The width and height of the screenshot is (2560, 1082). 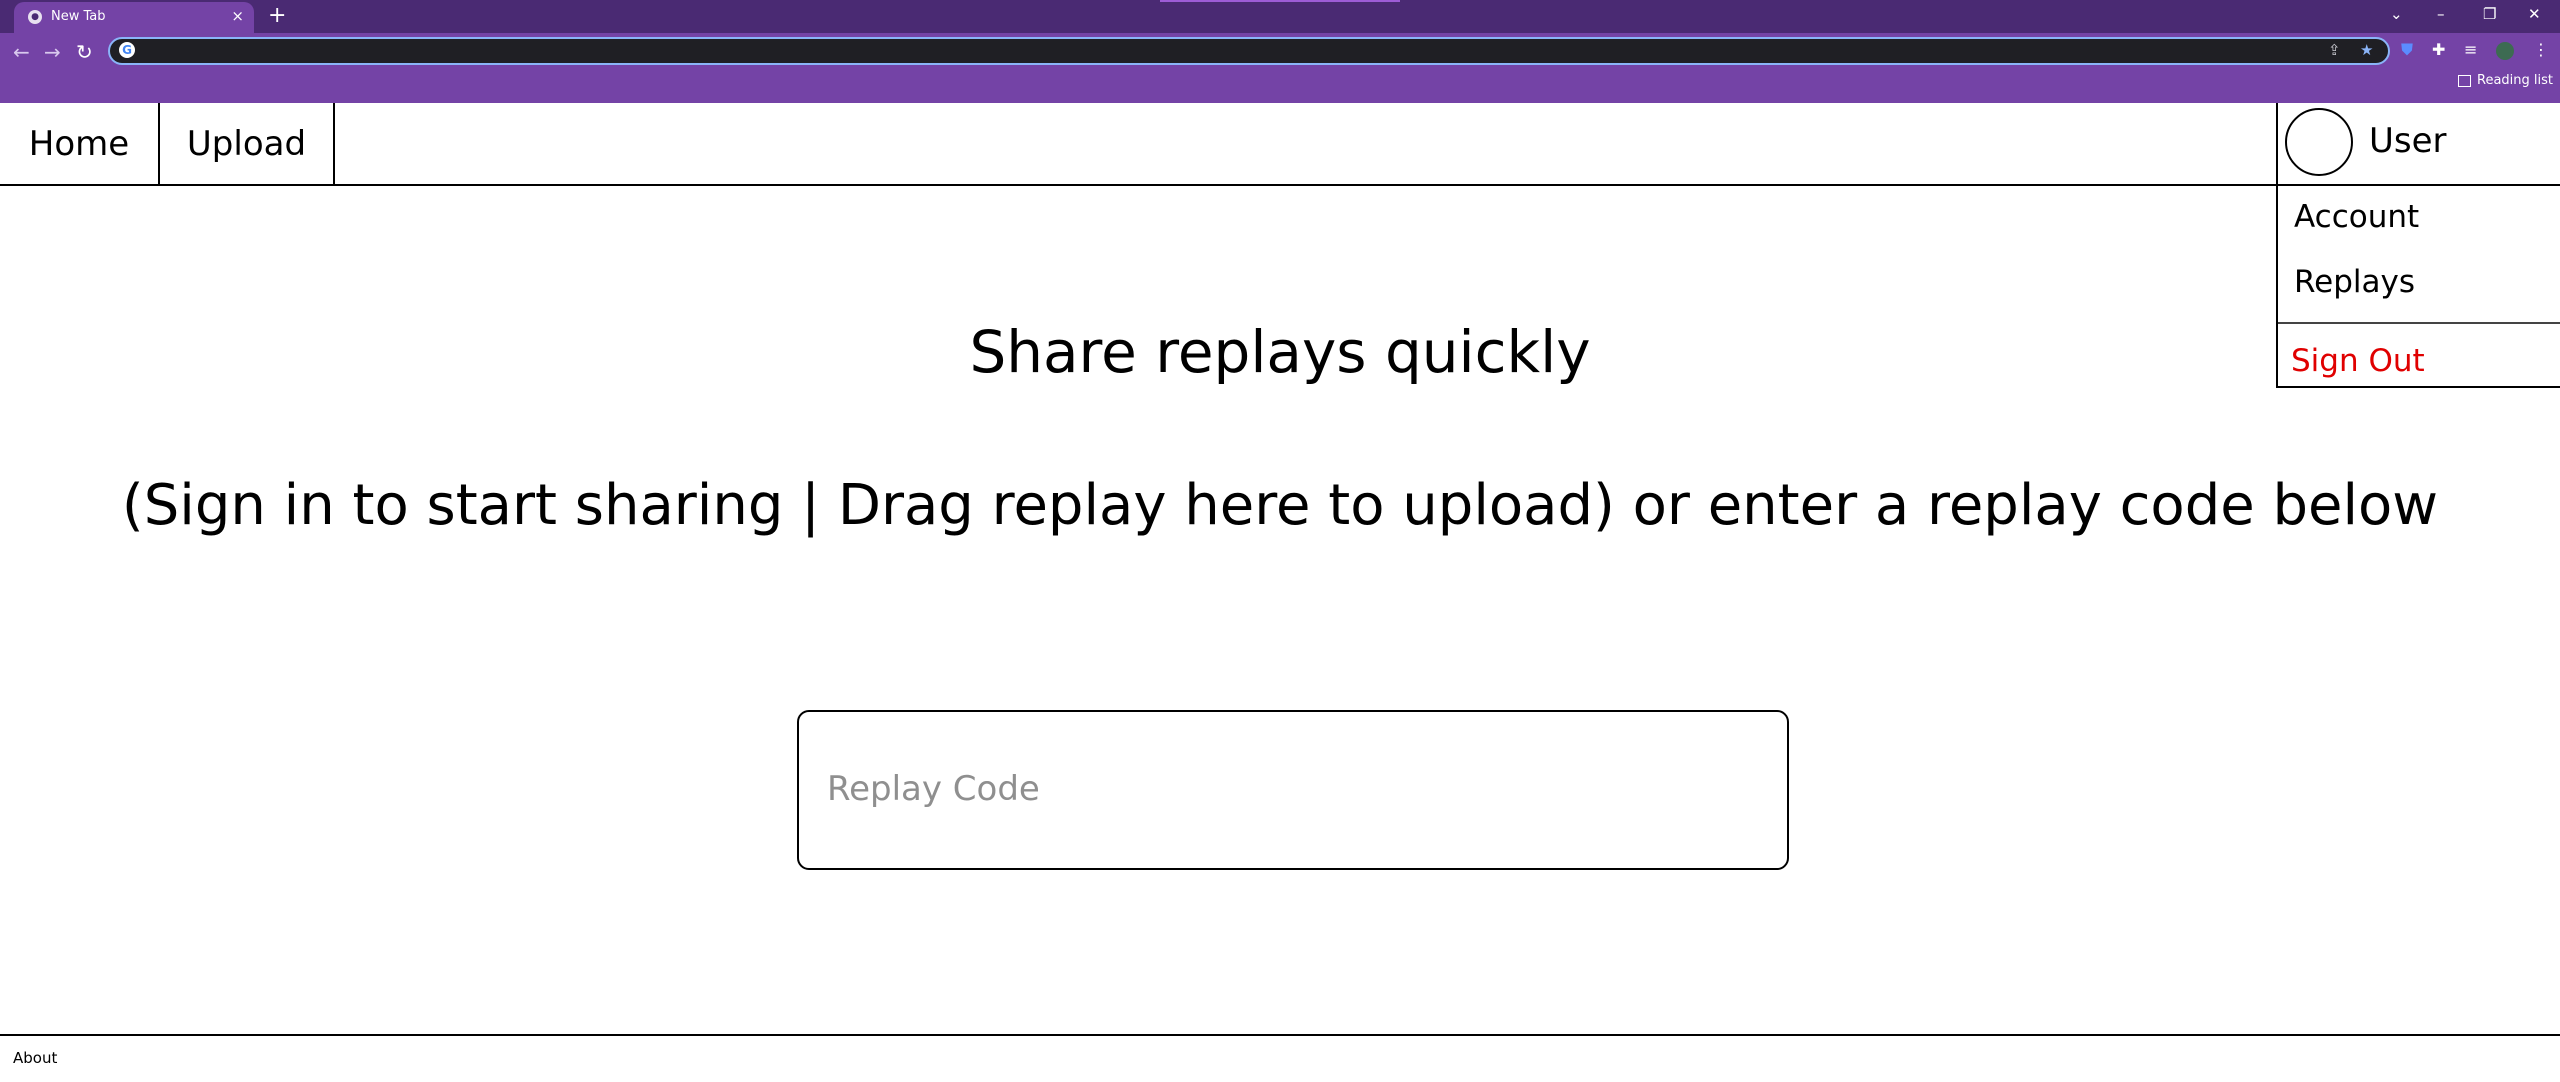 I want to click on nav-home-link: Home, so click(x=80, y=143).